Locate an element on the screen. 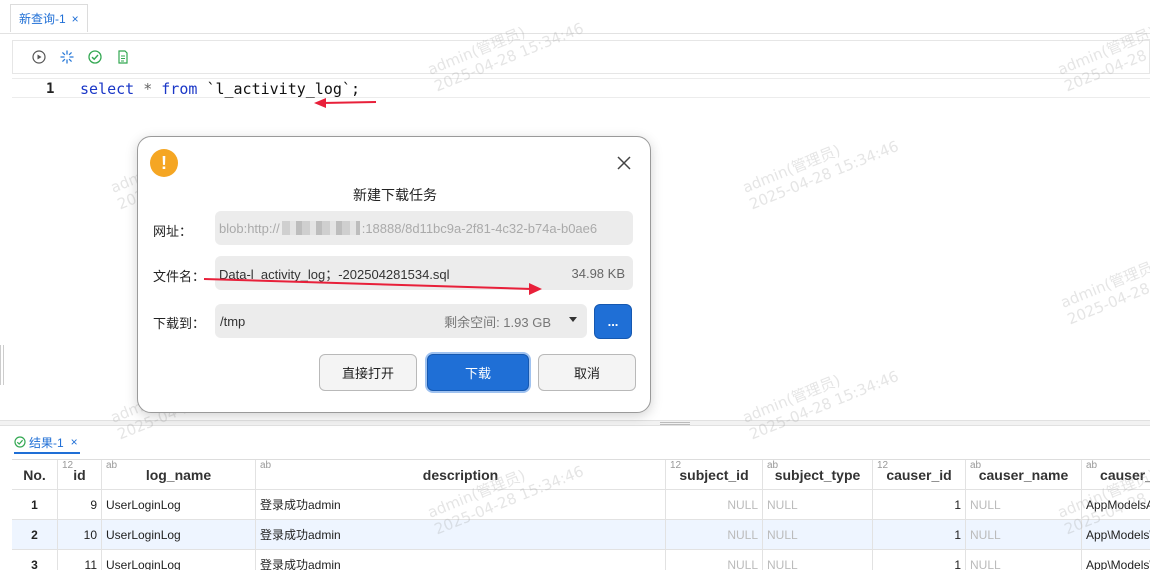  sql-keyword-select: select is located at coordinates (107, 89).